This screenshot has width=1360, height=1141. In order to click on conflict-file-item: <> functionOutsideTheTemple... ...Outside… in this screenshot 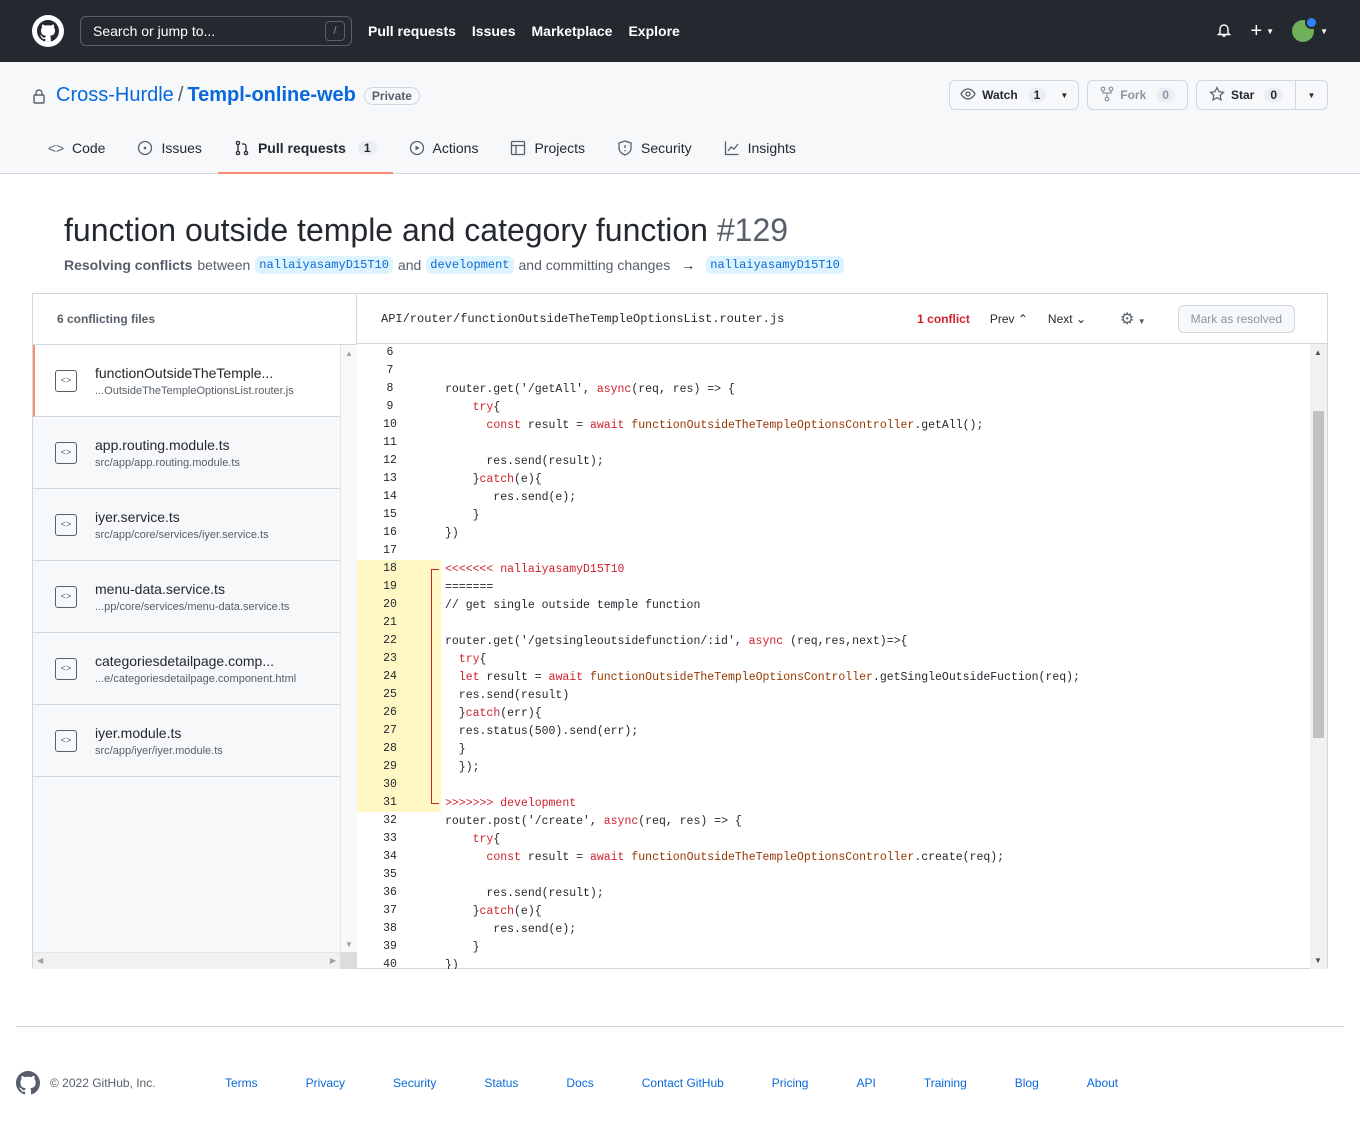, I will do `click(186, 381)`.